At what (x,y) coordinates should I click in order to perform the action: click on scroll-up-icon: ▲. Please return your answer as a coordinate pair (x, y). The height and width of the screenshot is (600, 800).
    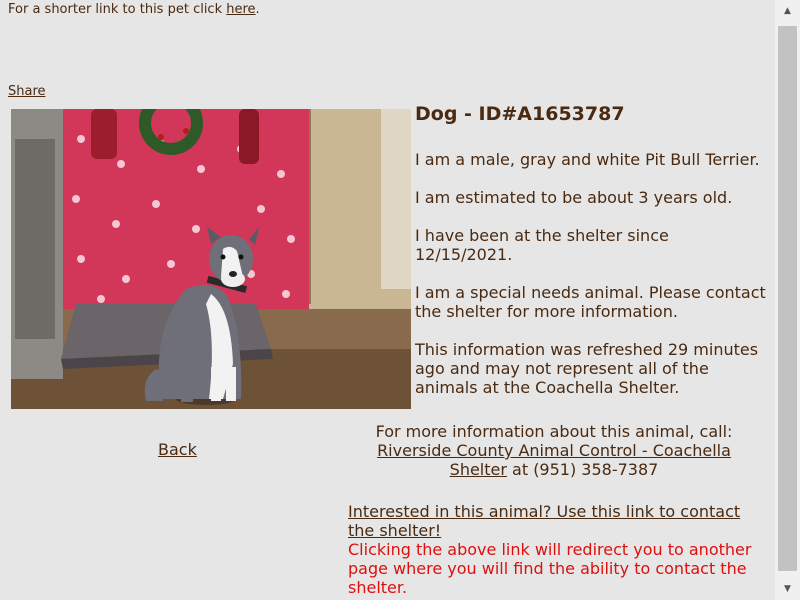
    Looking at the image, I should click on (787, 11).